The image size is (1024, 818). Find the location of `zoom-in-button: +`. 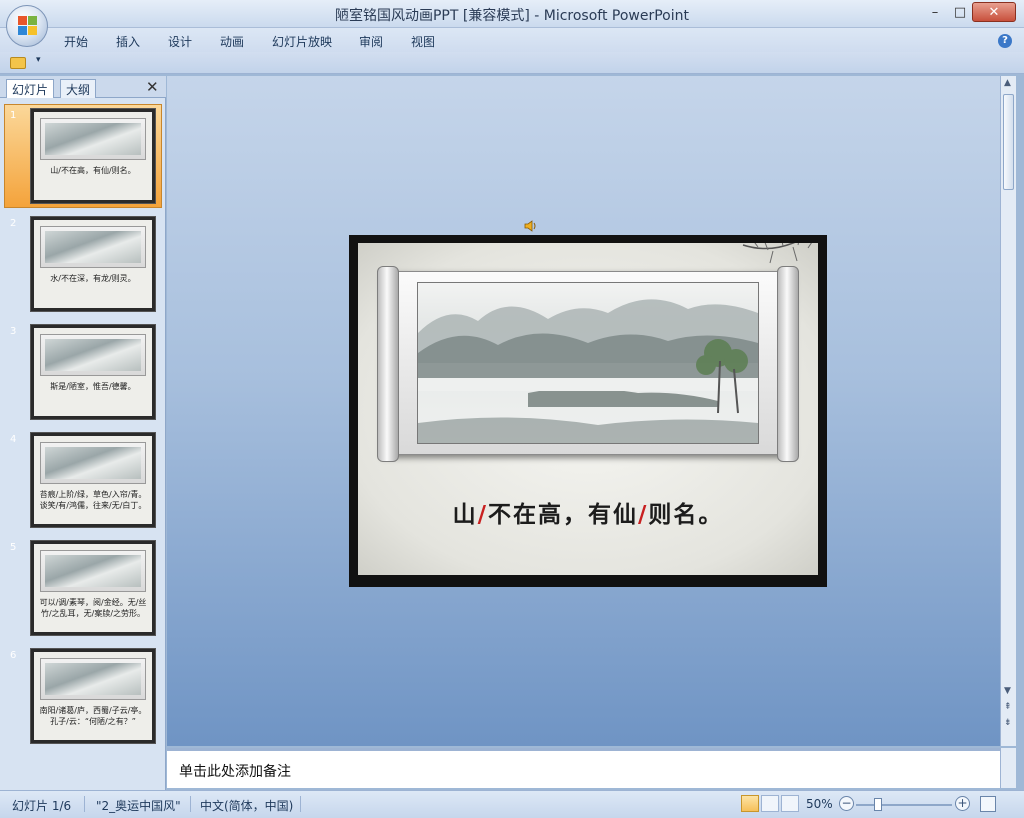

zoom-in-button: + is located at coordinates (962, 803).